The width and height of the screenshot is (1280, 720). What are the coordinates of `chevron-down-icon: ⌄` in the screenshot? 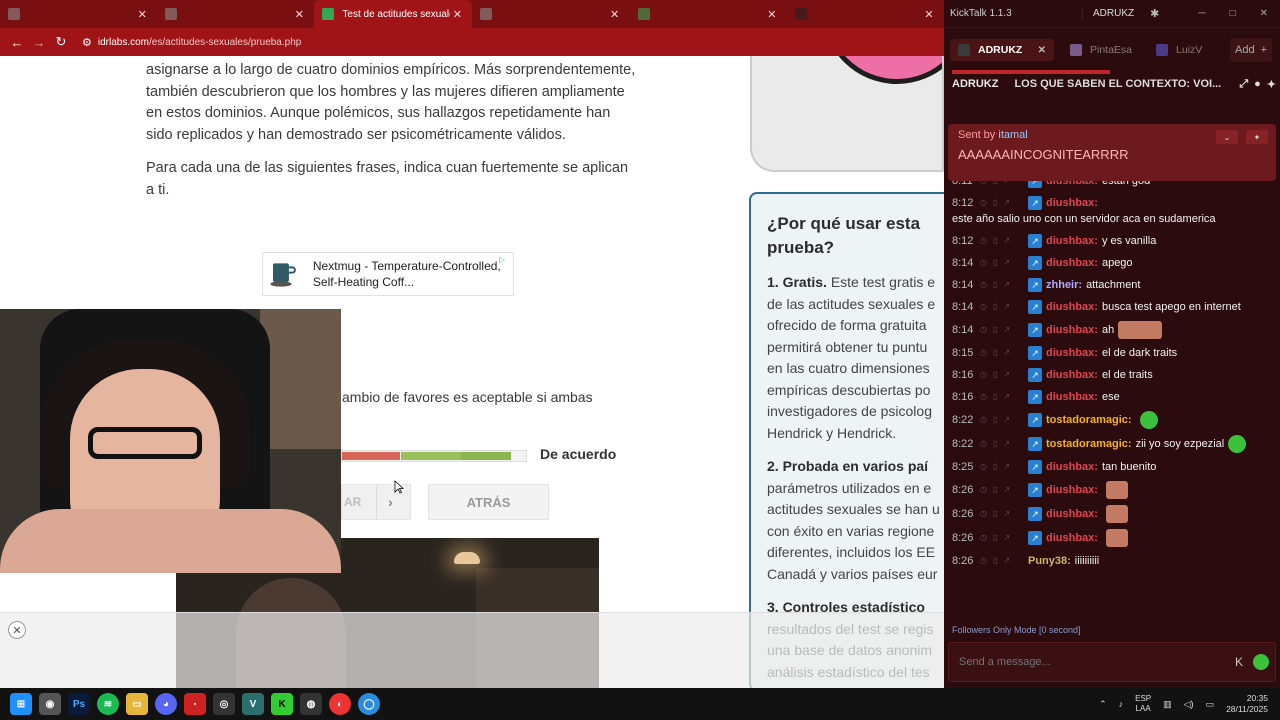 It's located at (1227, 137).